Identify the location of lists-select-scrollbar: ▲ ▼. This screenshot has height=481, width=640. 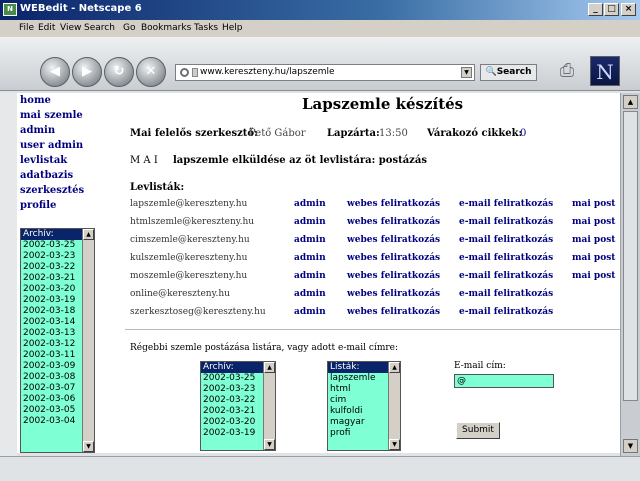
(394, 406).